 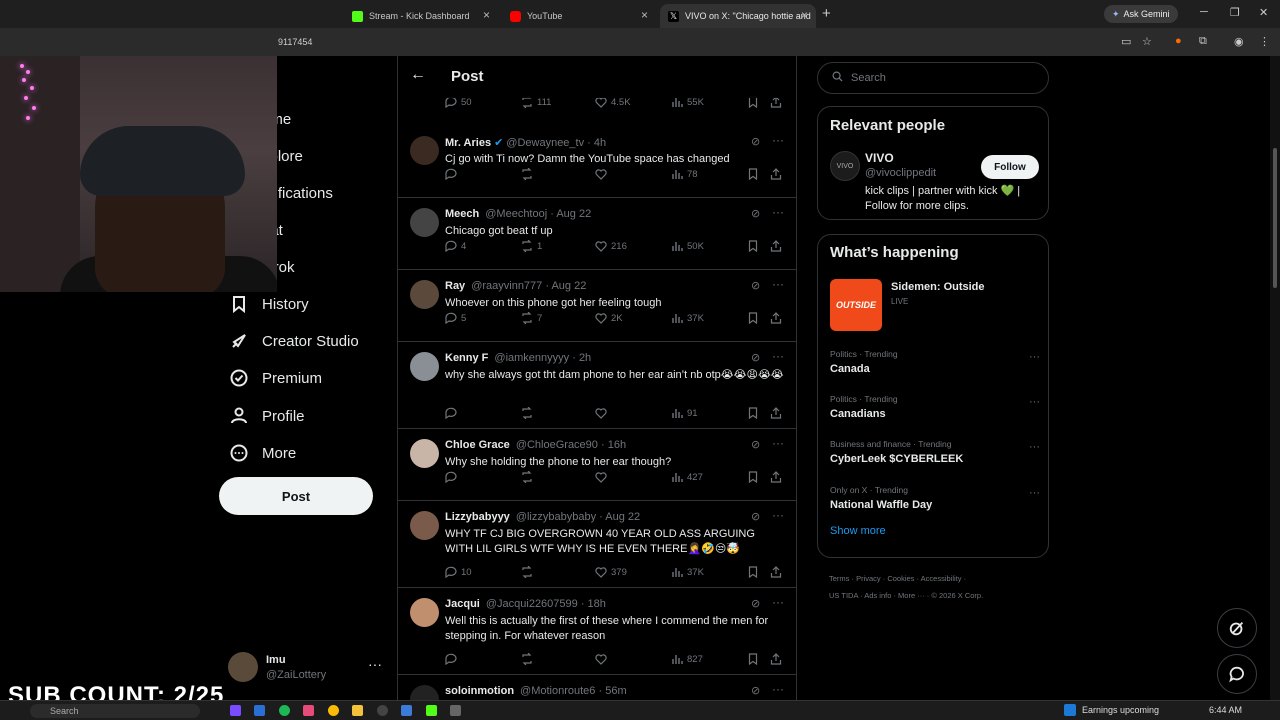 What do you see at coordinates (462, 214) in the screenshot?
I see `author-name: Meech` at bounding box center [462, 214].